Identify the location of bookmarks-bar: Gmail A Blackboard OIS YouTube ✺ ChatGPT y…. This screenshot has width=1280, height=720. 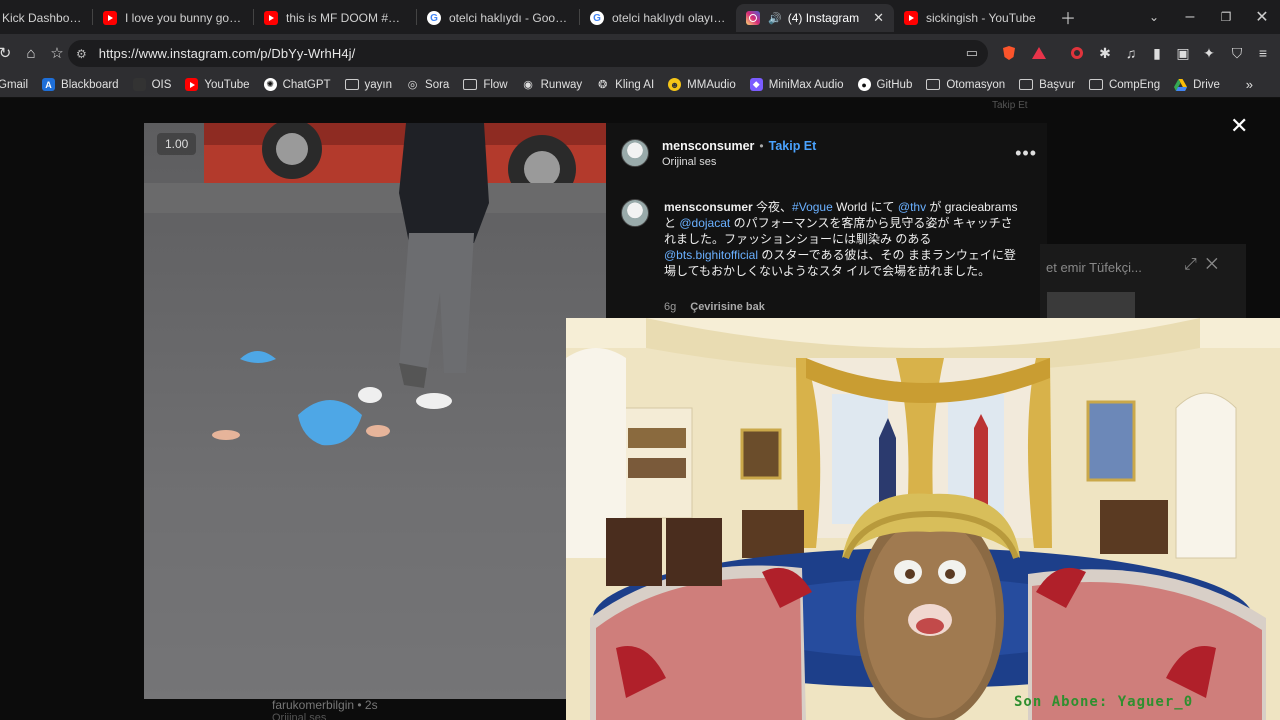
(640, 85).